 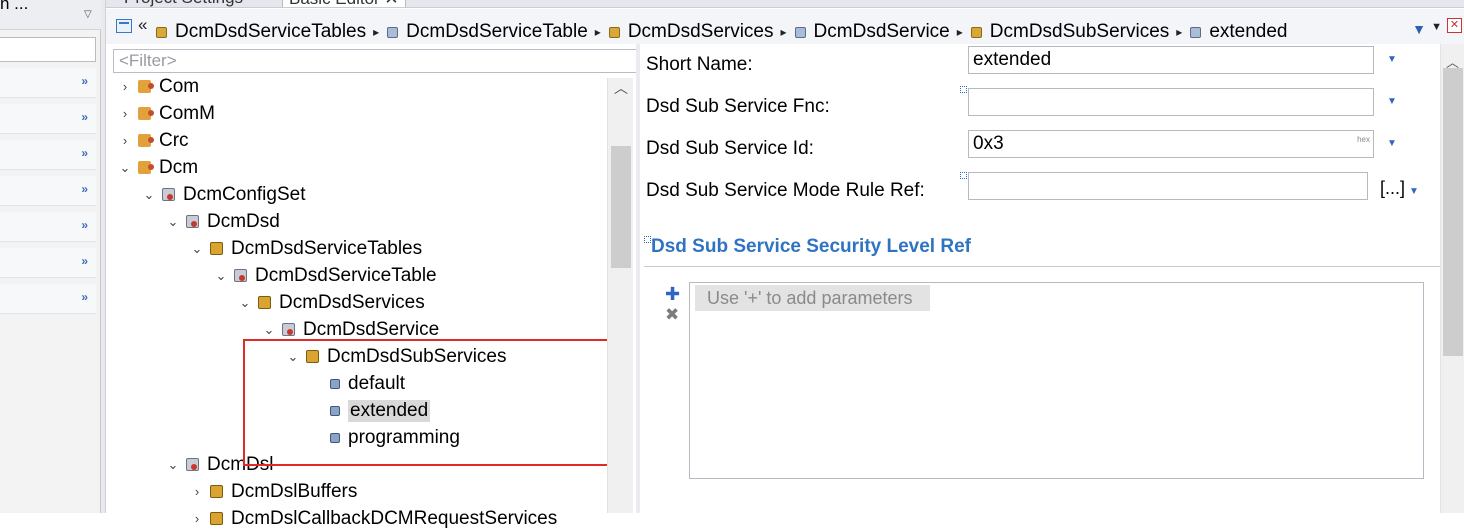 I want to click on breadcrumb-item-dcmdsdservice: DcmDsdService ▸, so click(x=882, y=32).